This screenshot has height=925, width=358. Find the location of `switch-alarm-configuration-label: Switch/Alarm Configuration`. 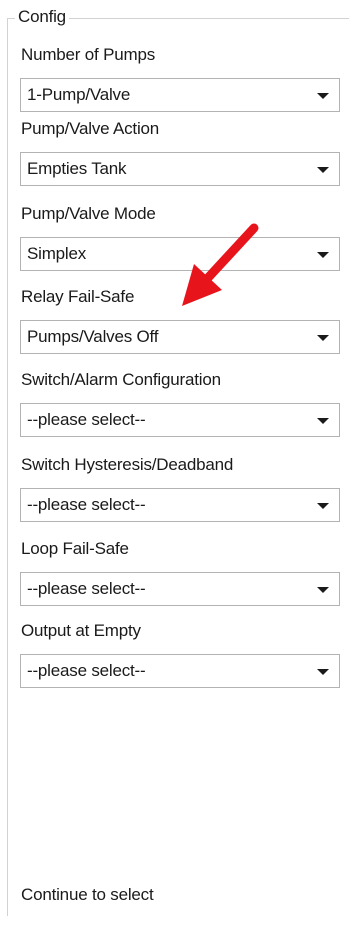

switch-alarm-configuration-label: Switch/Alarm Configuration is located at coordinates (121, 379).